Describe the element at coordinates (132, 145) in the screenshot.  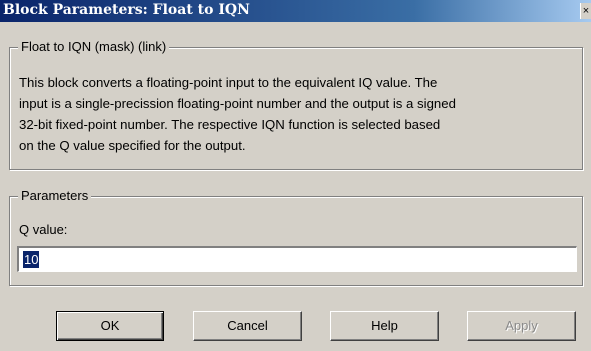
I see `description-line: on the Q value specified for the output.` at that location.